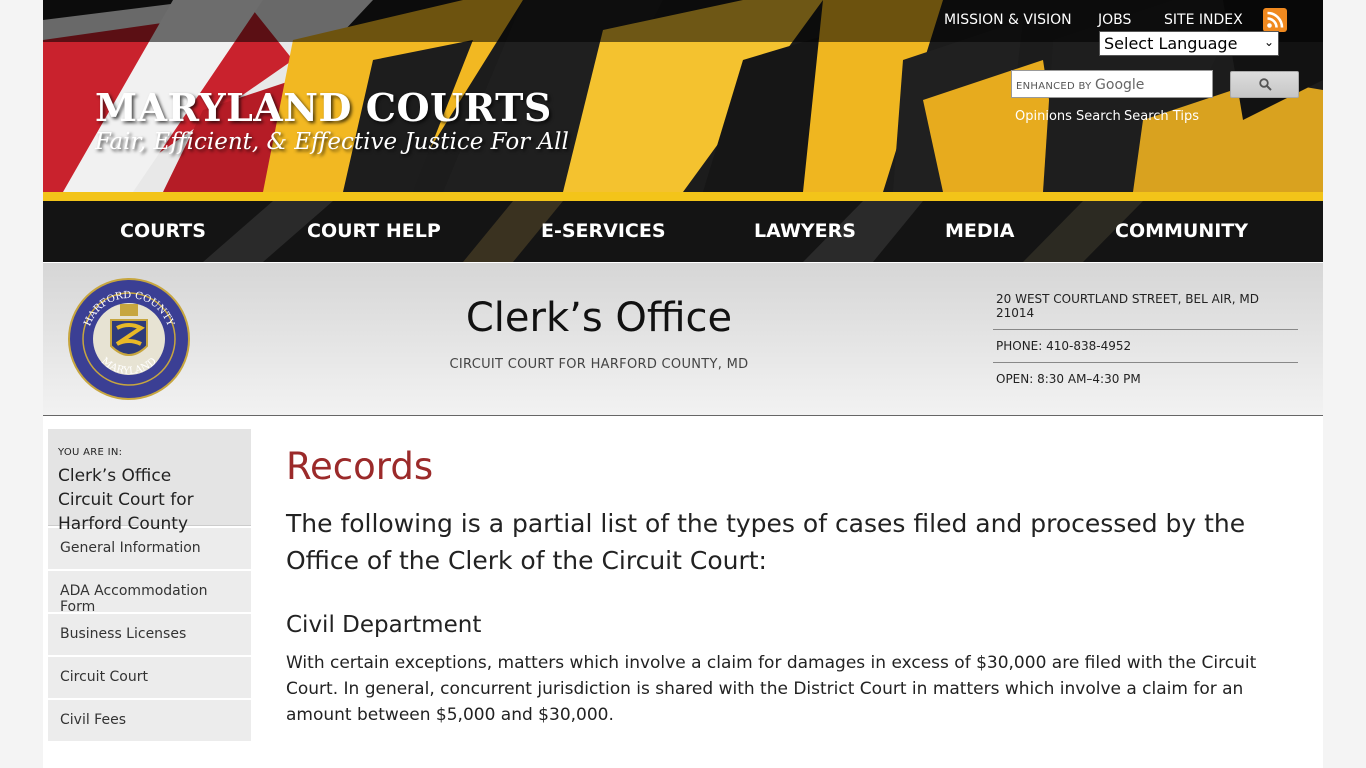 The height and width of the screenshot is (768, 1366). I want to click on hours-text: OPEN: 8:30 AM–4:30 PM, so click(1068, 379).